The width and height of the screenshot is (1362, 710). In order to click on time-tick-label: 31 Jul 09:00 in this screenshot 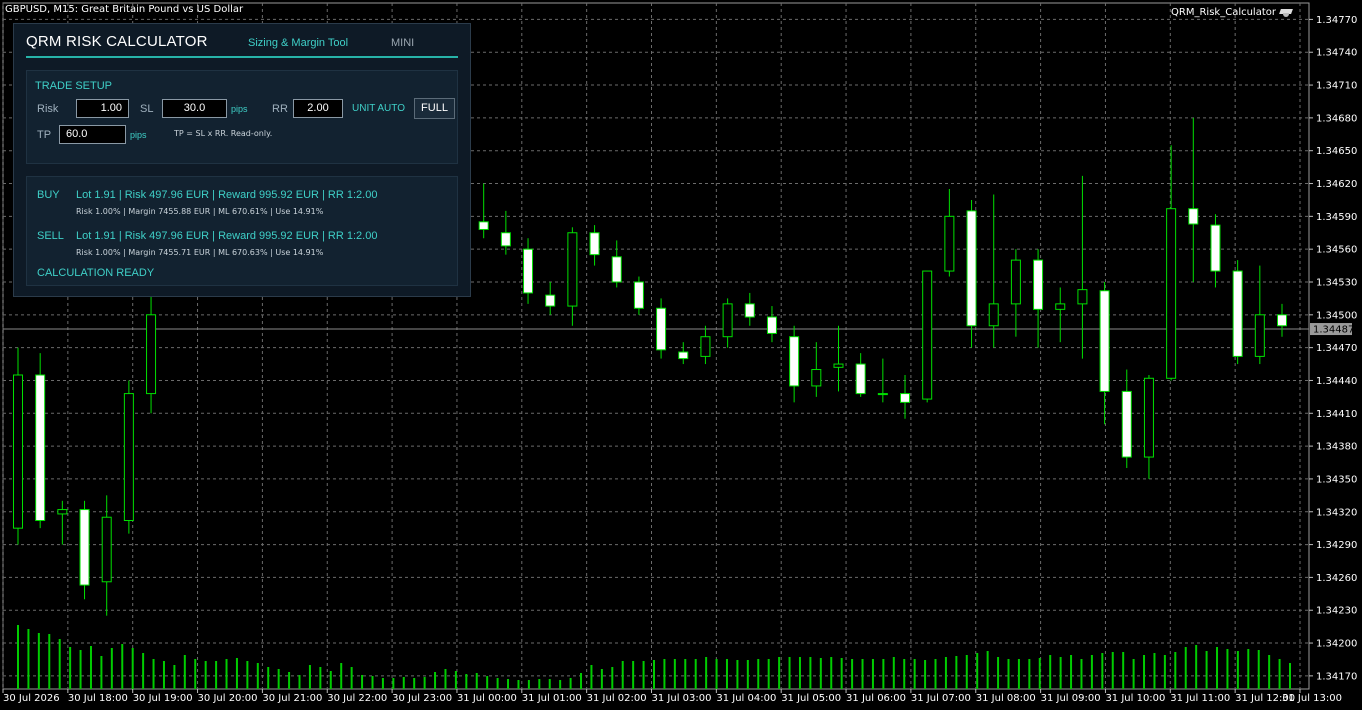, I will do `click(1071, 698)`.